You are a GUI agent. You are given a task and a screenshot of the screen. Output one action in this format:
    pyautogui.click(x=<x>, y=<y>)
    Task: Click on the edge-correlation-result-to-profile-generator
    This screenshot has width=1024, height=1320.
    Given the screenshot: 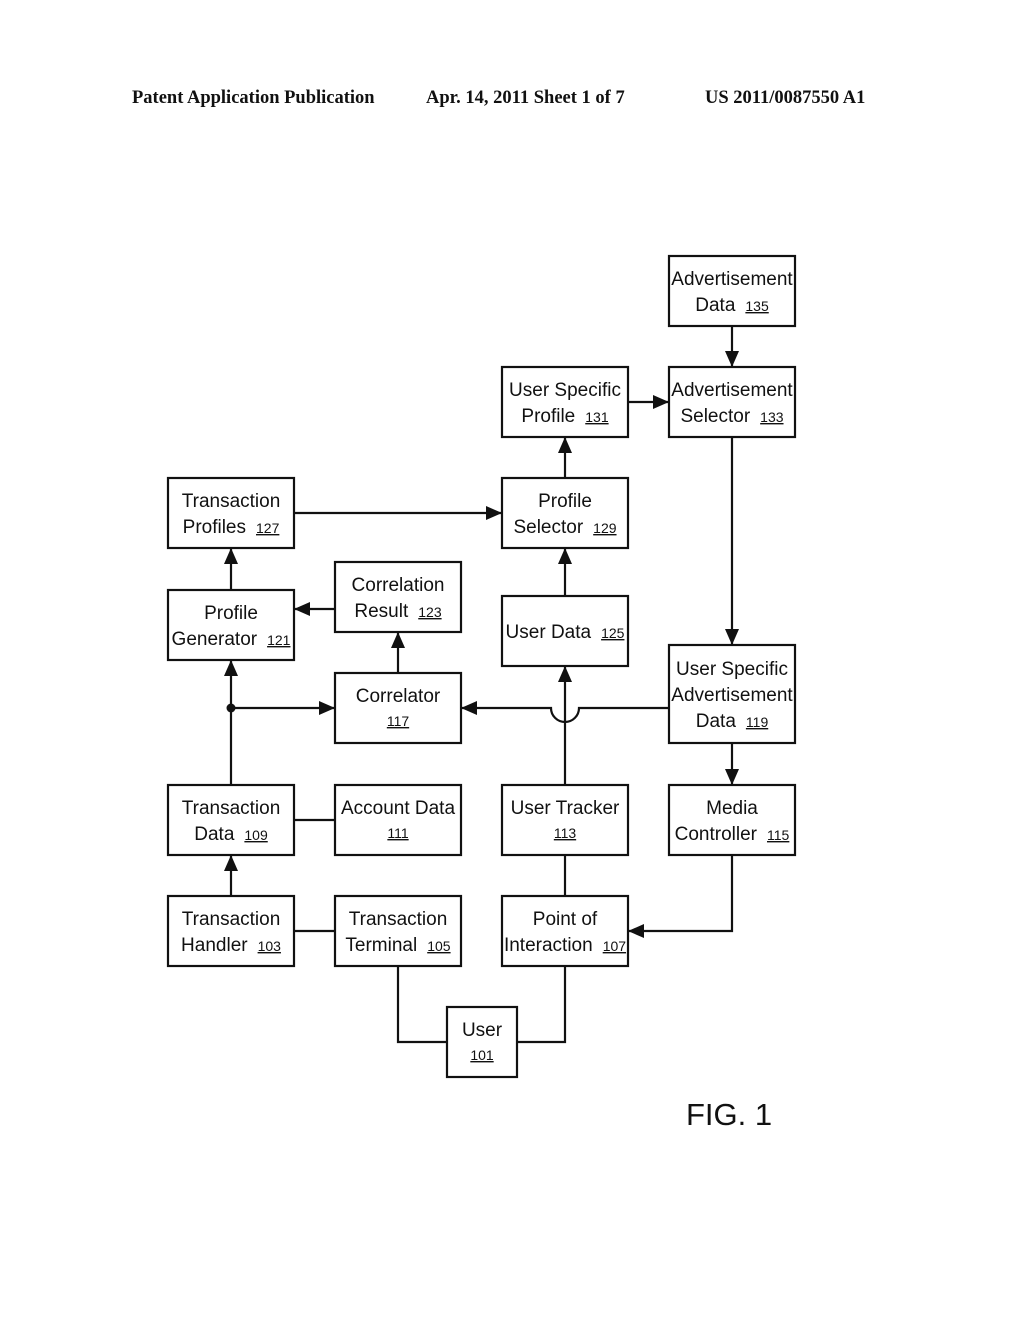 What is the action you would take?
    pyautogui.click(x=314, y=609)
    